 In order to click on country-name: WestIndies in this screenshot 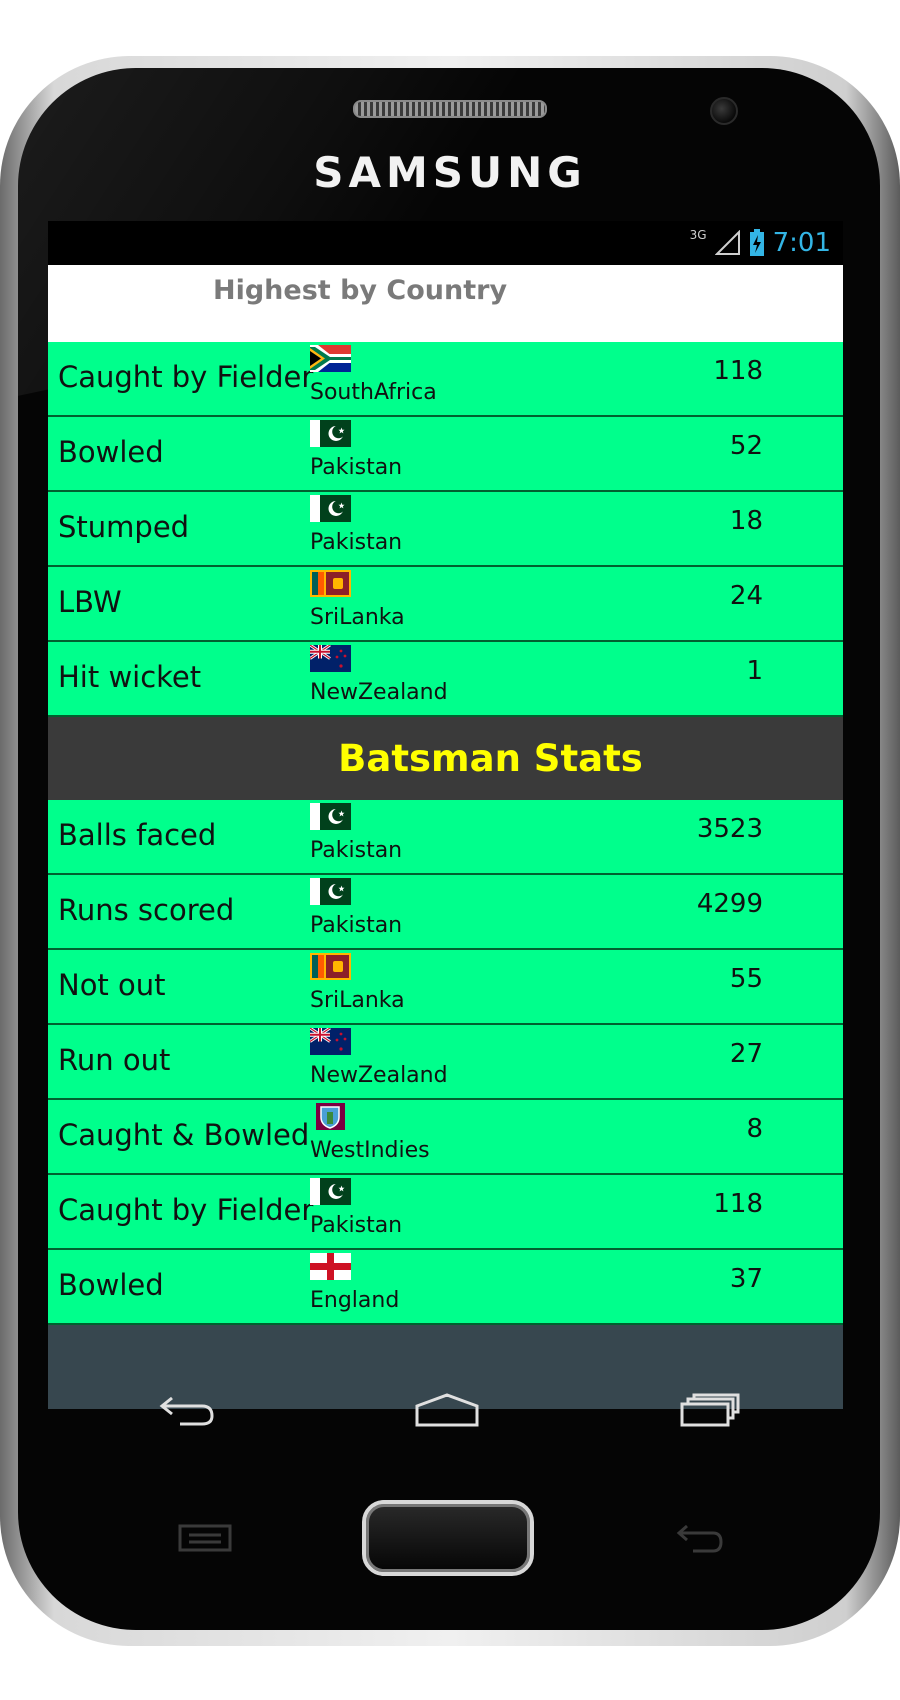, I will do `click(370, 1150)`.